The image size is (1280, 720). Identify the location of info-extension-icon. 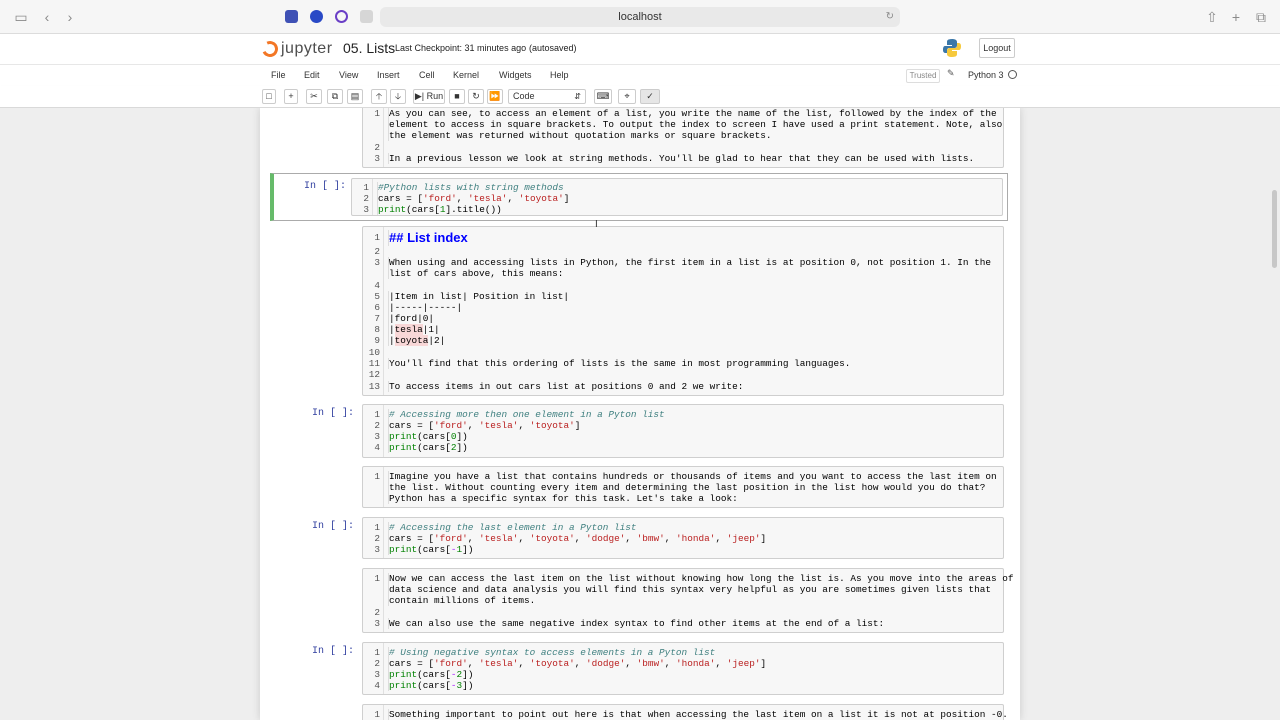
(316, 16).